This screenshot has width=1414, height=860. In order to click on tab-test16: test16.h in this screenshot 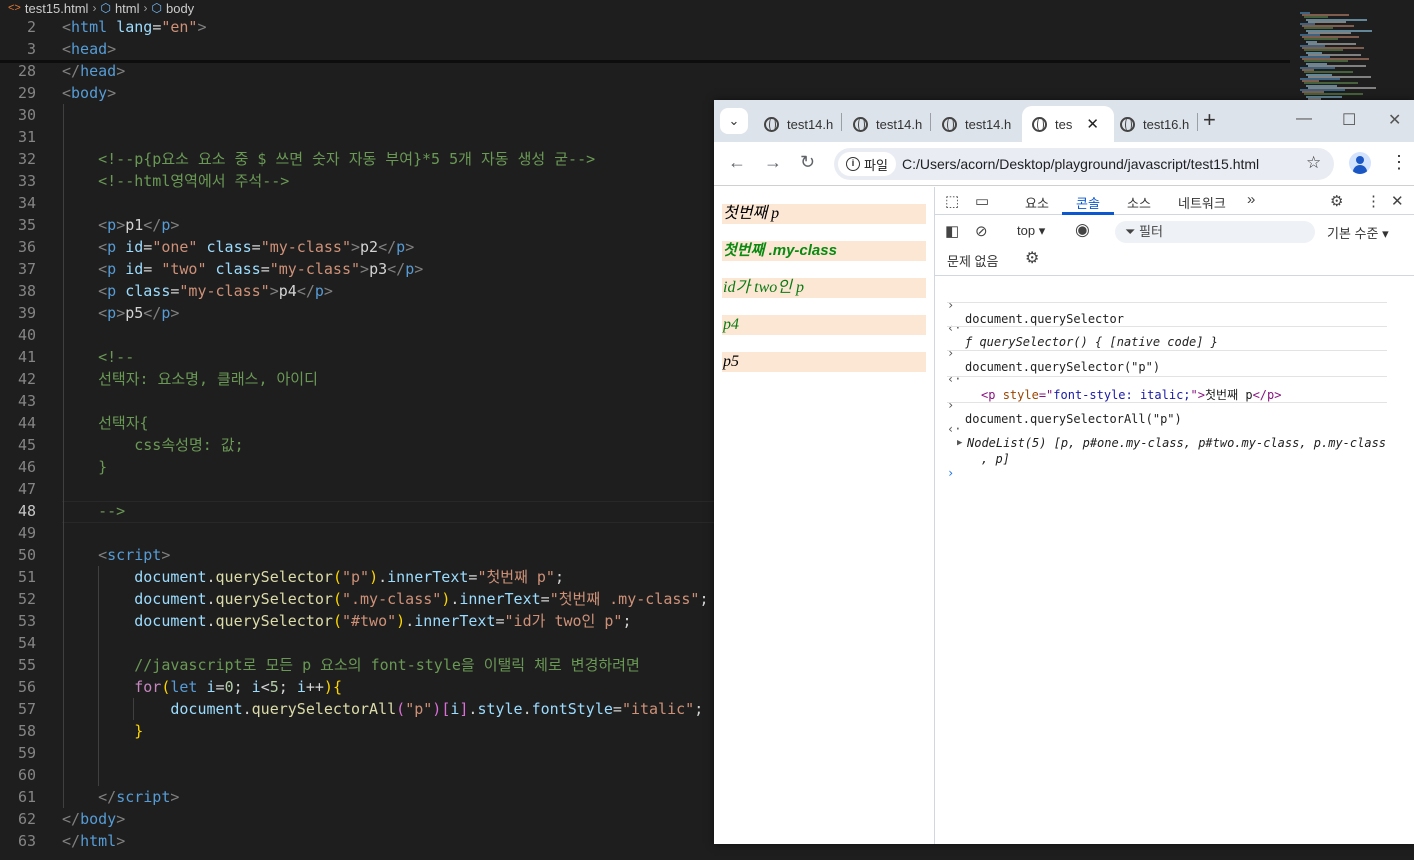, I will do `click(1153, 124)`.